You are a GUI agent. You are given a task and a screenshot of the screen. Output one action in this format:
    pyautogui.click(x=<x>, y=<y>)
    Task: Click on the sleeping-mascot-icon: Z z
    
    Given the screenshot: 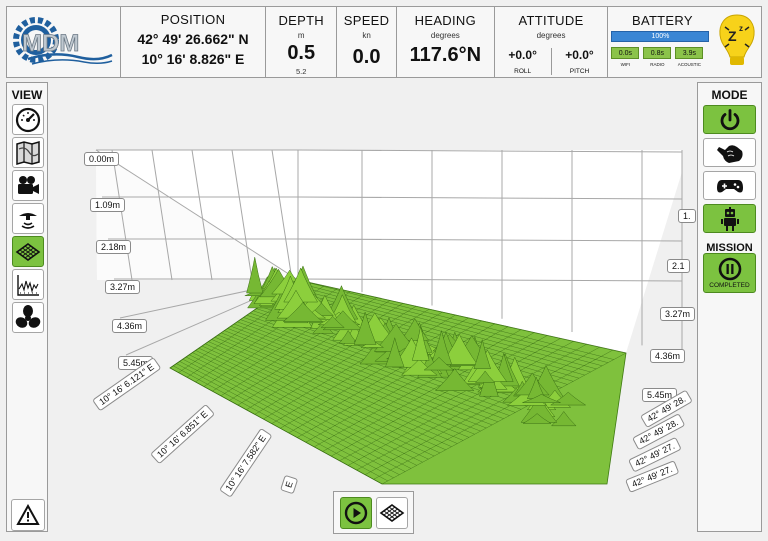 What is the action you would take?
    pyautogui.click(x=737, y=39)
    